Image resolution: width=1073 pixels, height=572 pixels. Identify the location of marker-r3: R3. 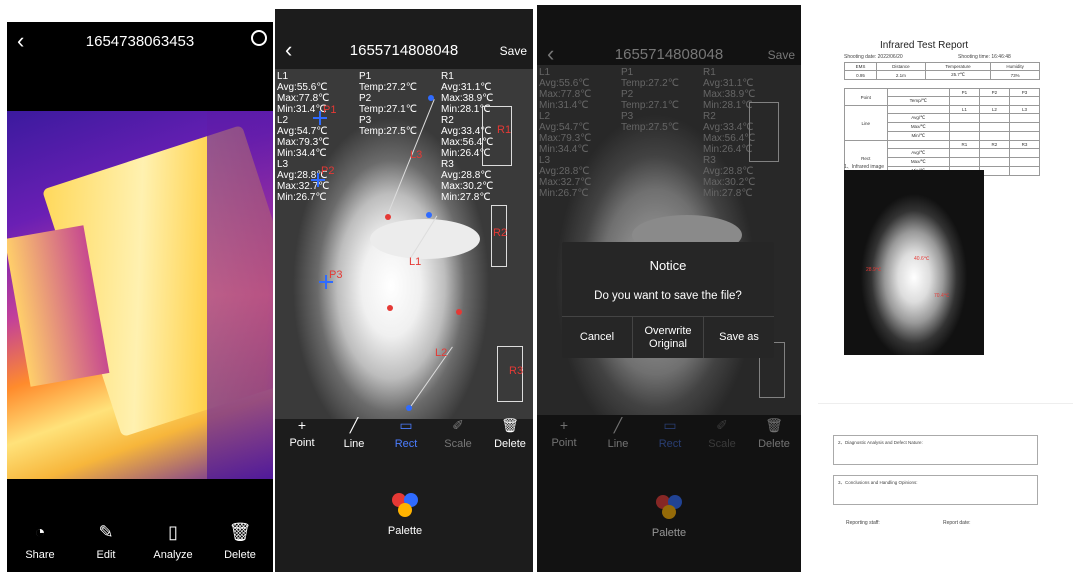
(516, 371).